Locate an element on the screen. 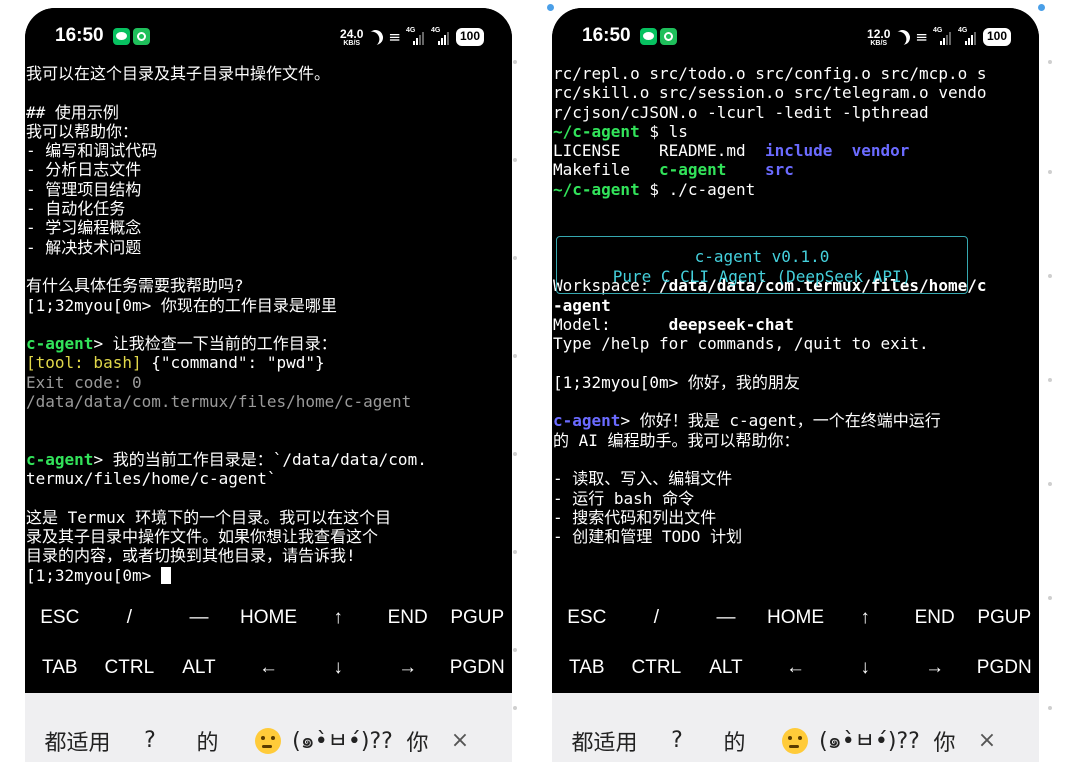  terminal-line: ## 使用示例 is located at coordinates (72, 112).